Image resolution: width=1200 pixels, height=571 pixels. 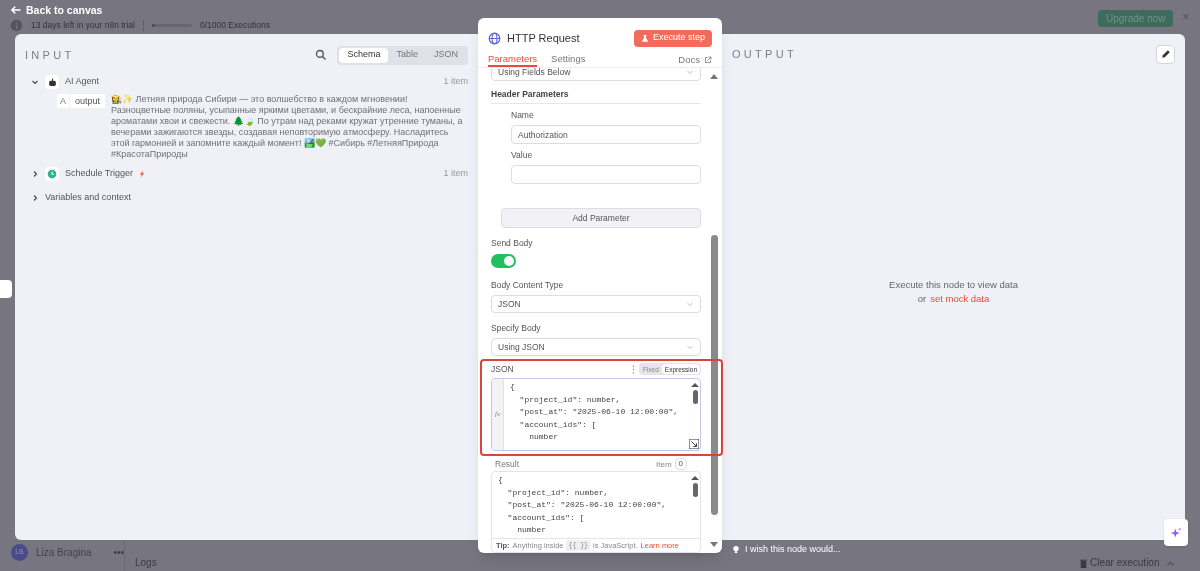 I want to click on section-heading: Header Parameters, so click(x=596, y=96).